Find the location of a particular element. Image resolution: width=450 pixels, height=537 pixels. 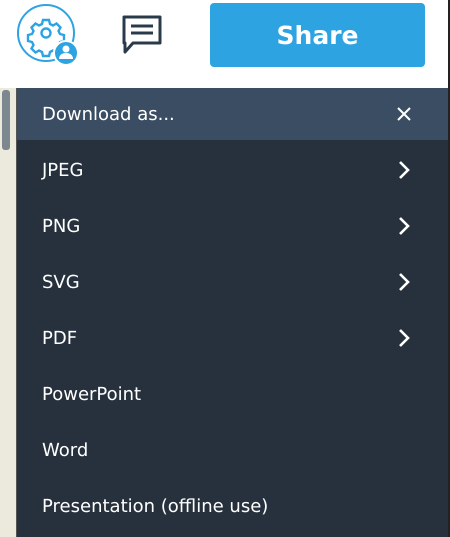

settings-icon is located at coordinates (48, 35).